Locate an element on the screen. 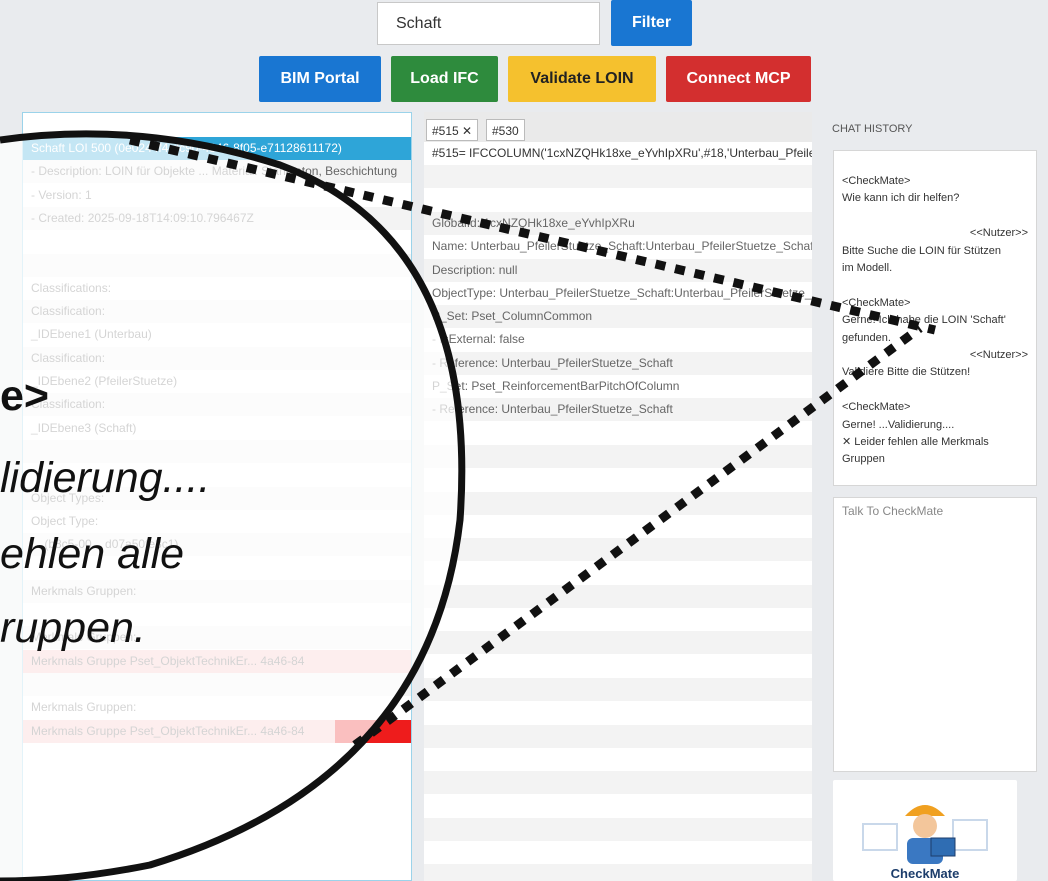  chat-message: Validiere Bitte die Stützen! is located at coordinates (906, 372).